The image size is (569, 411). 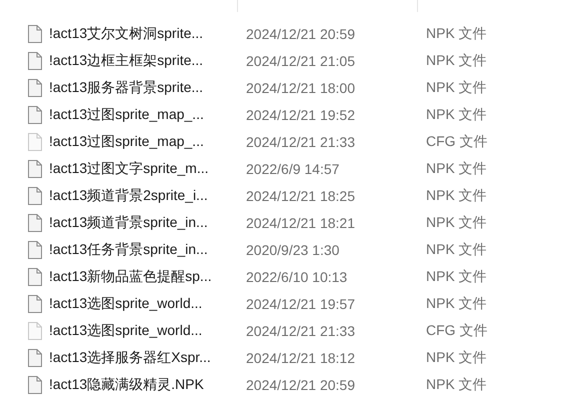 I want to click on modified-date: 2024/12/21 18:21, so click(x=300, y=222).